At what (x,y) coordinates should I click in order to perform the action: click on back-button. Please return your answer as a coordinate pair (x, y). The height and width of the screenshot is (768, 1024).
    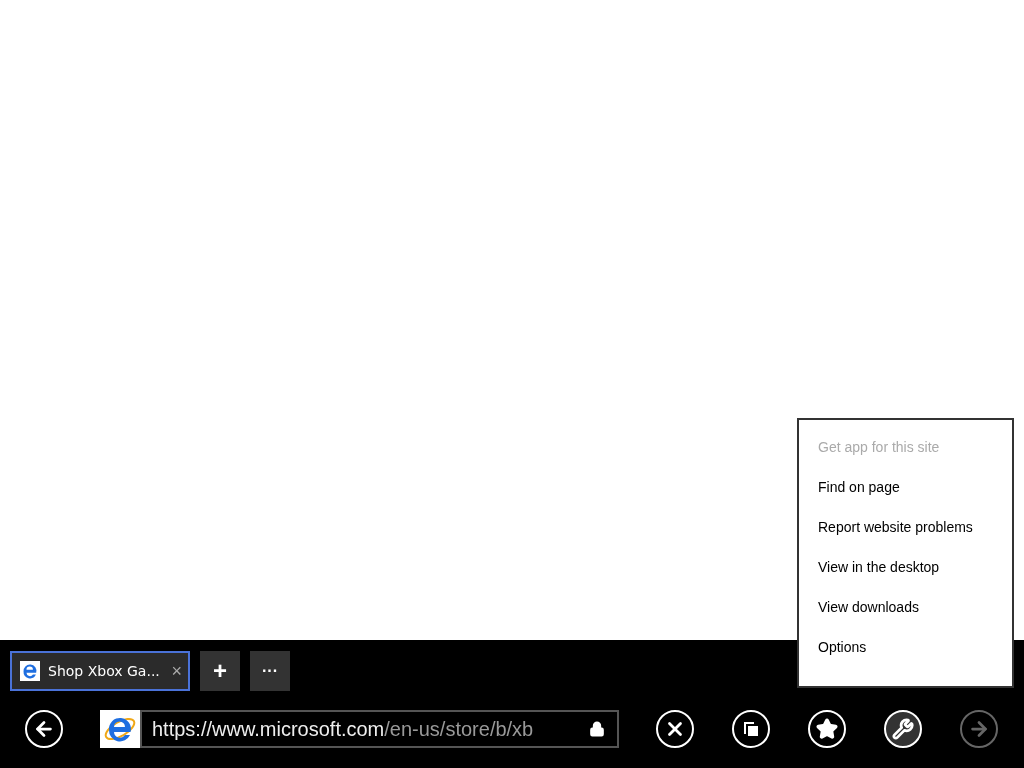
    Looking at the image, I should click on (44, 729).